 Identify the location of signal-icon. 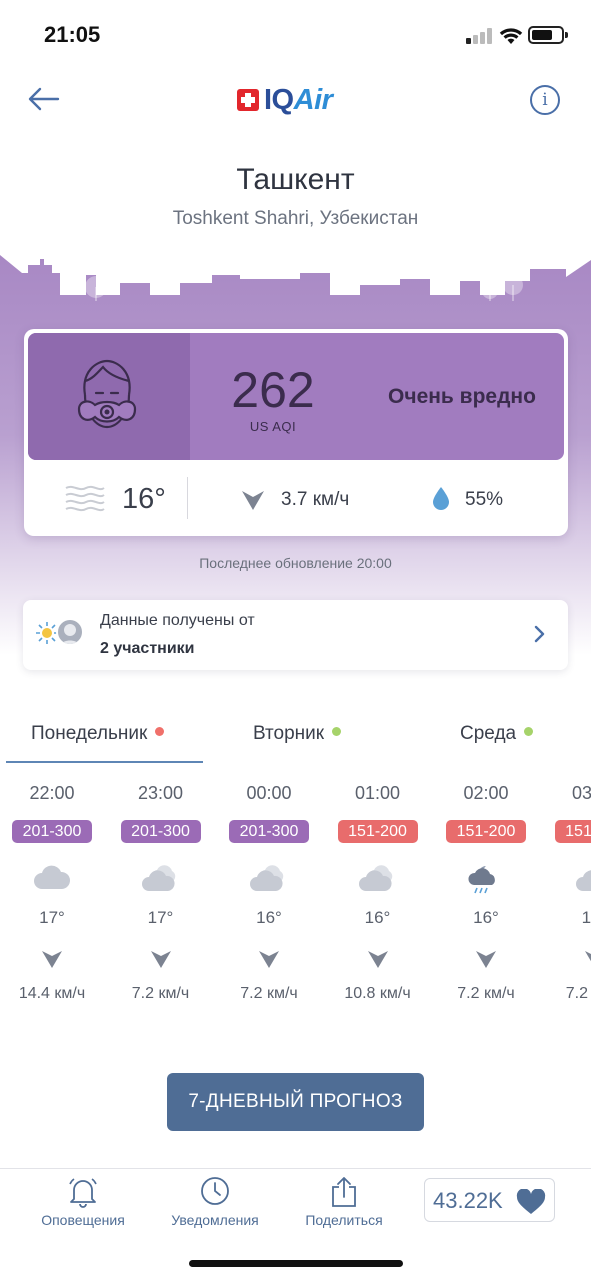
(480, 36).